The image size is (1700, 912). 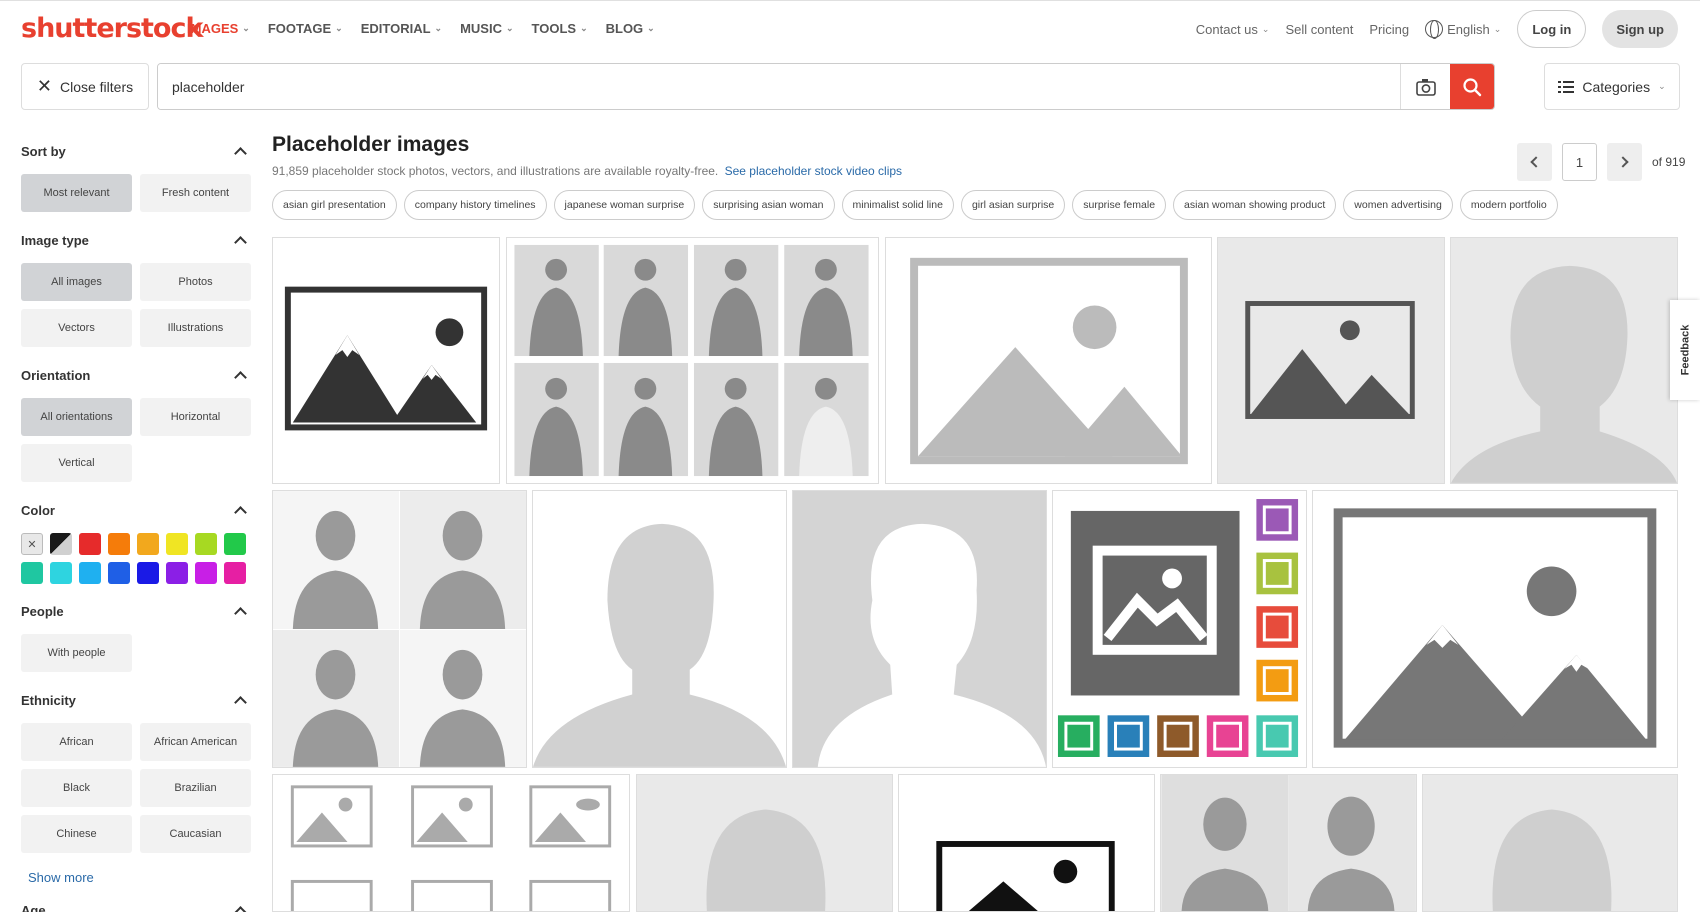 What do you see at coordinates (136, 510) in the screenshot?
I see `color-section-header: Color` at bounding box center [136, 510].